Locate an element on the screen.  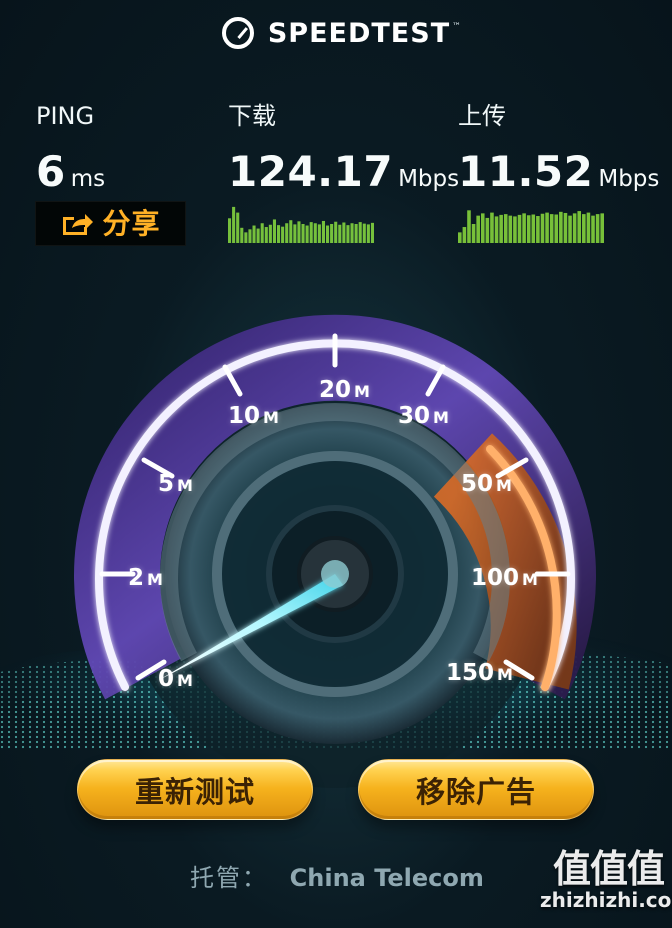
gauge-label-20: 20 M is located at coordinates (344, 390).